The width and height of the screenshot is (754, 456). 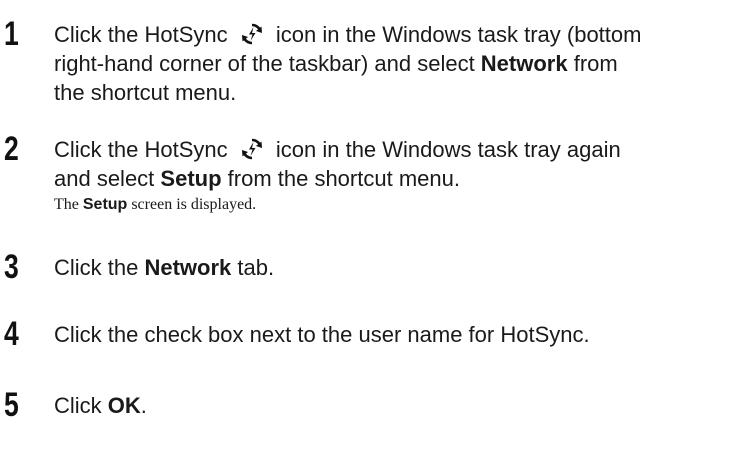 I want to click on step-text: Click the Network tab., so click(x=164, y=267).